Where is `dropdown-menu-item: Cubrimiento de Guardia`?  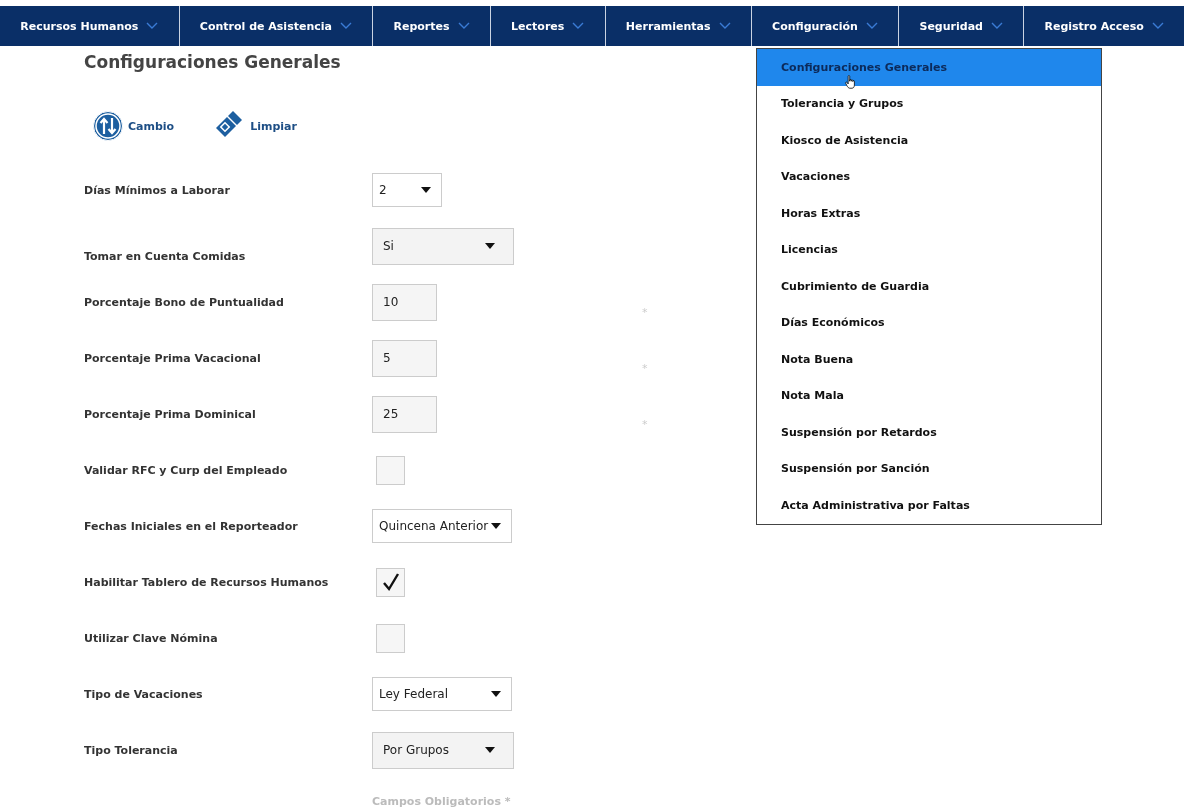
dropdown-menu-item: Cubrimiento de Guardia is located at coordinates (929, 286).